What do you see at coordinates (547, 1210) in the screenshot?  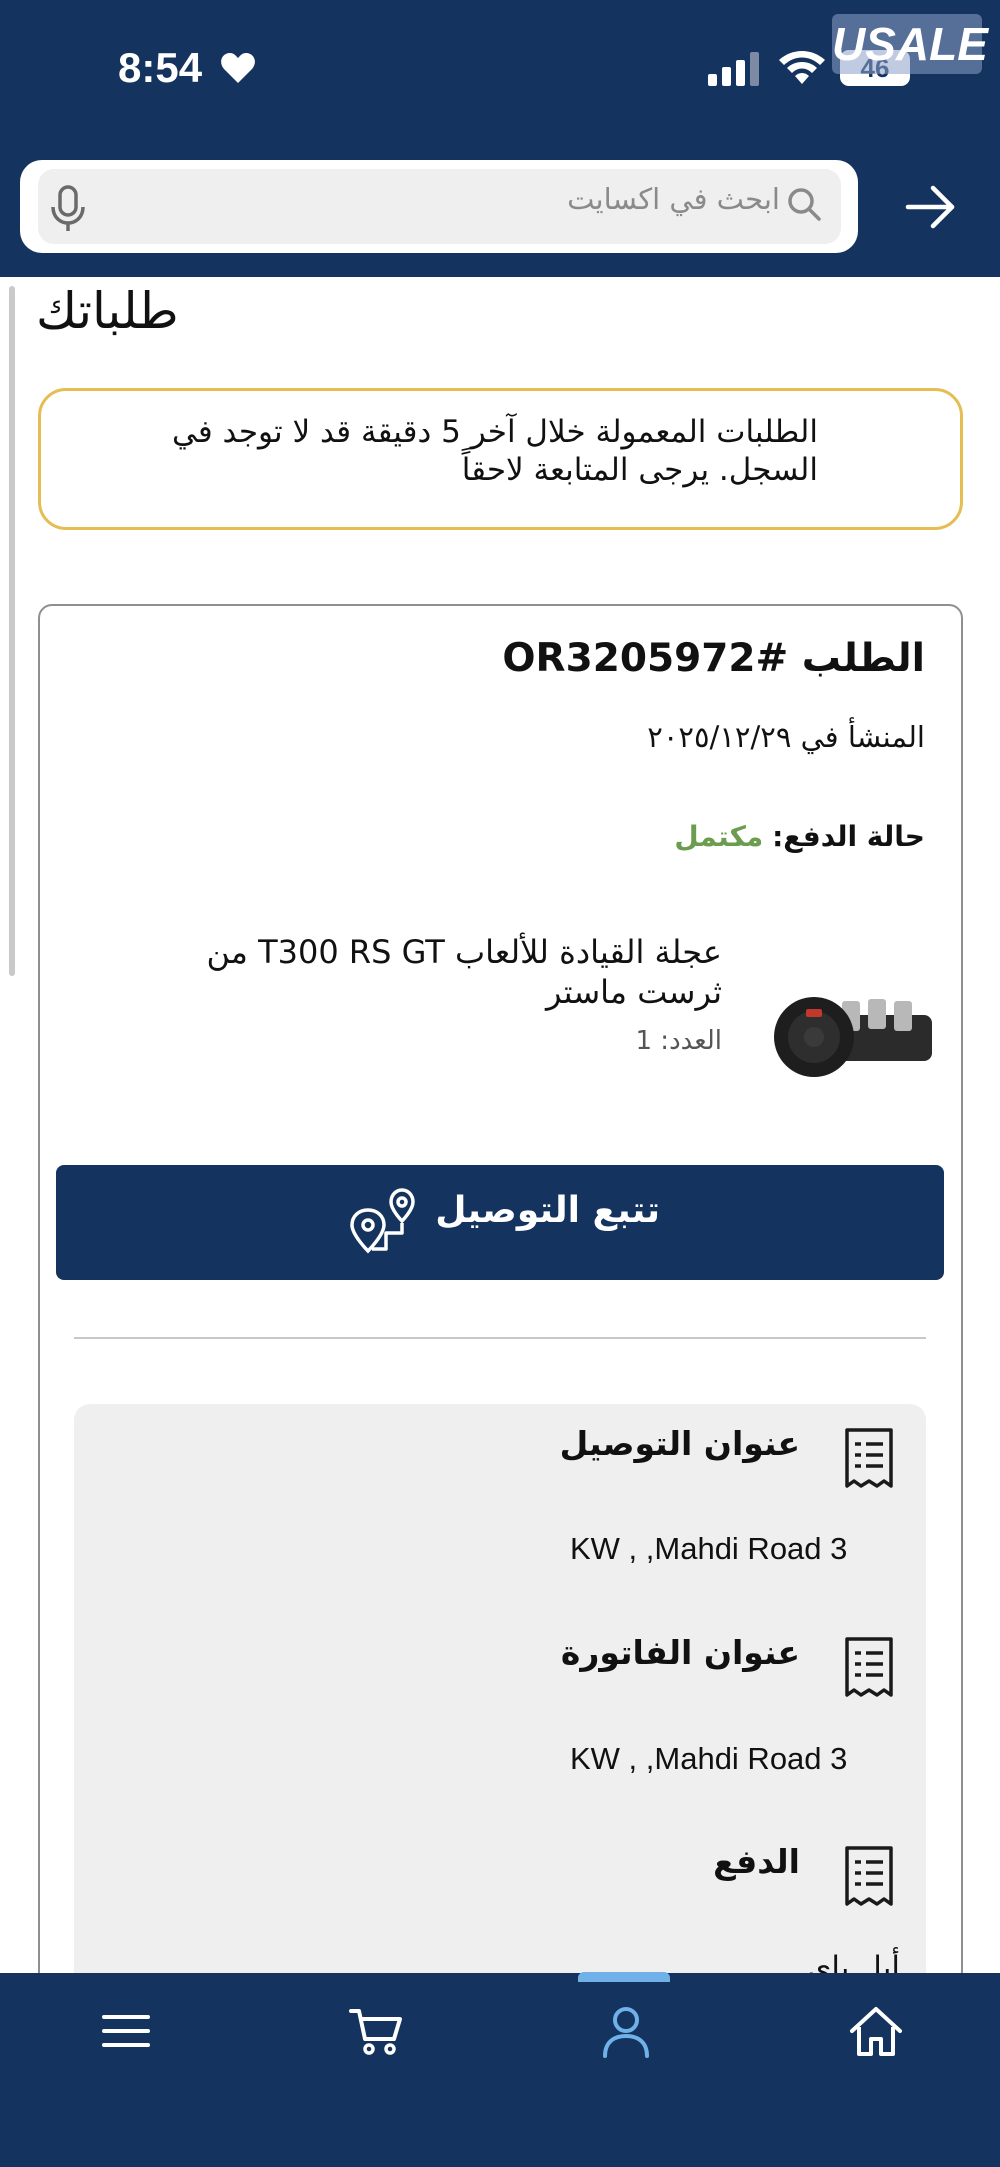 I see `track-delivery-label: تتبع التوصيل` at bounding box center [547, 1210].